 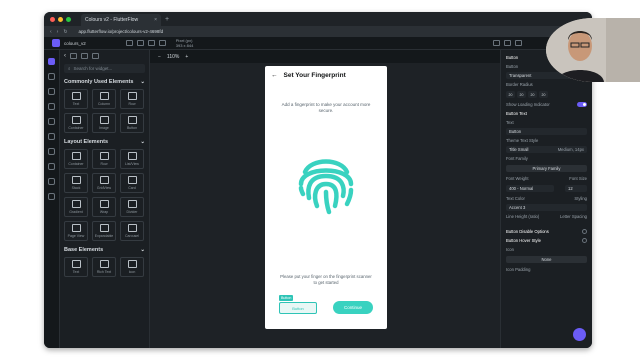 What do you see at coordinates (60, 19) in the screenshot?
I see `minimize-window-icon` at bounding box center [60, 19].